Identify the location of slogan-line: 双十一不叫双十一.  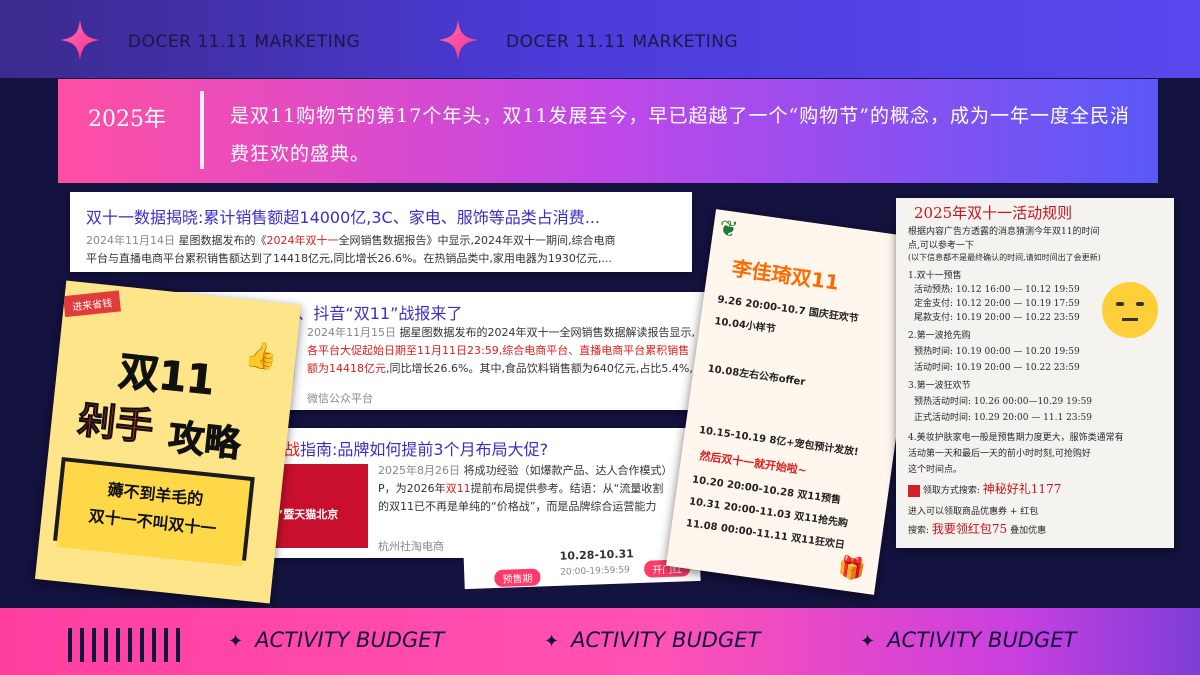
(152, 522).